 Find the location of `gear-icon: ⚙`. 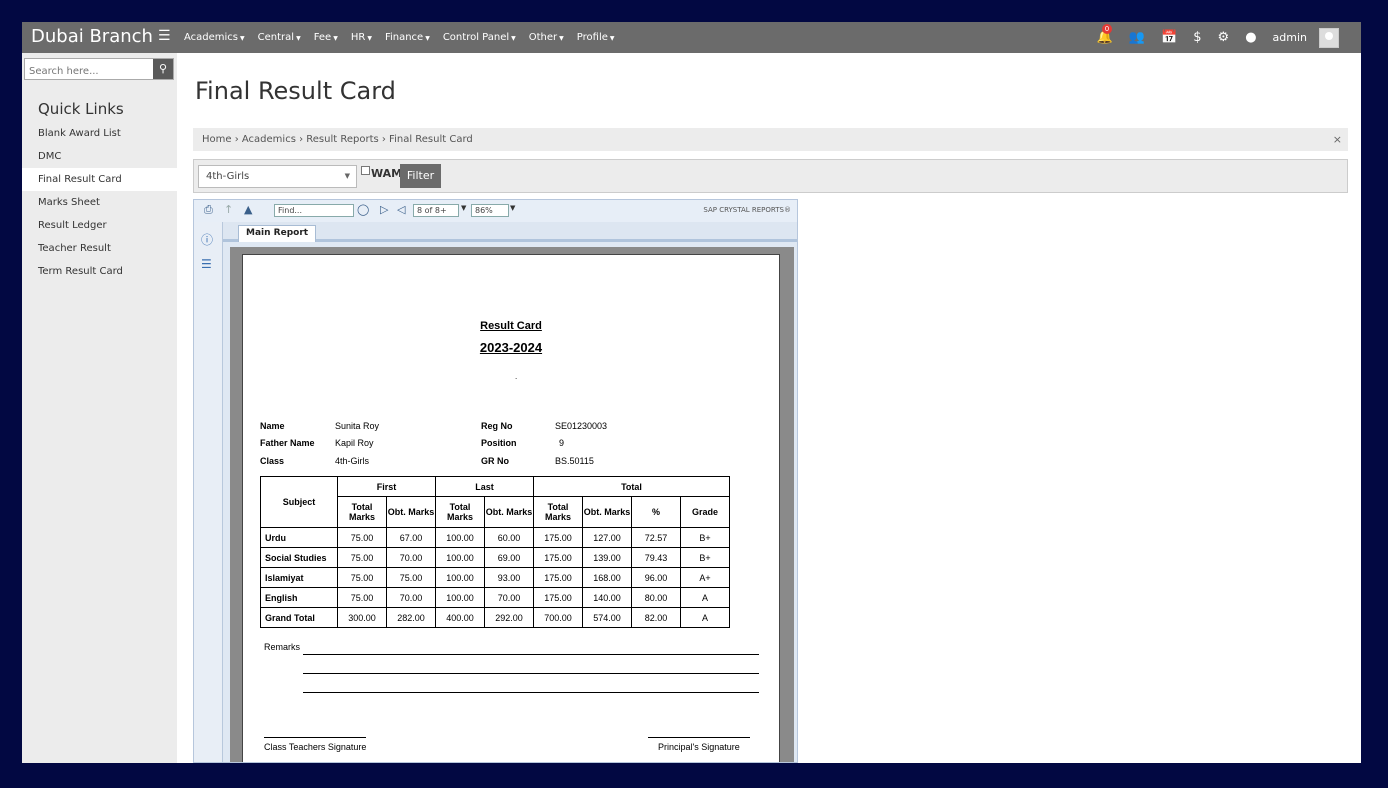

gear-icon: ⚙ is located at coordinates (1224, 37).